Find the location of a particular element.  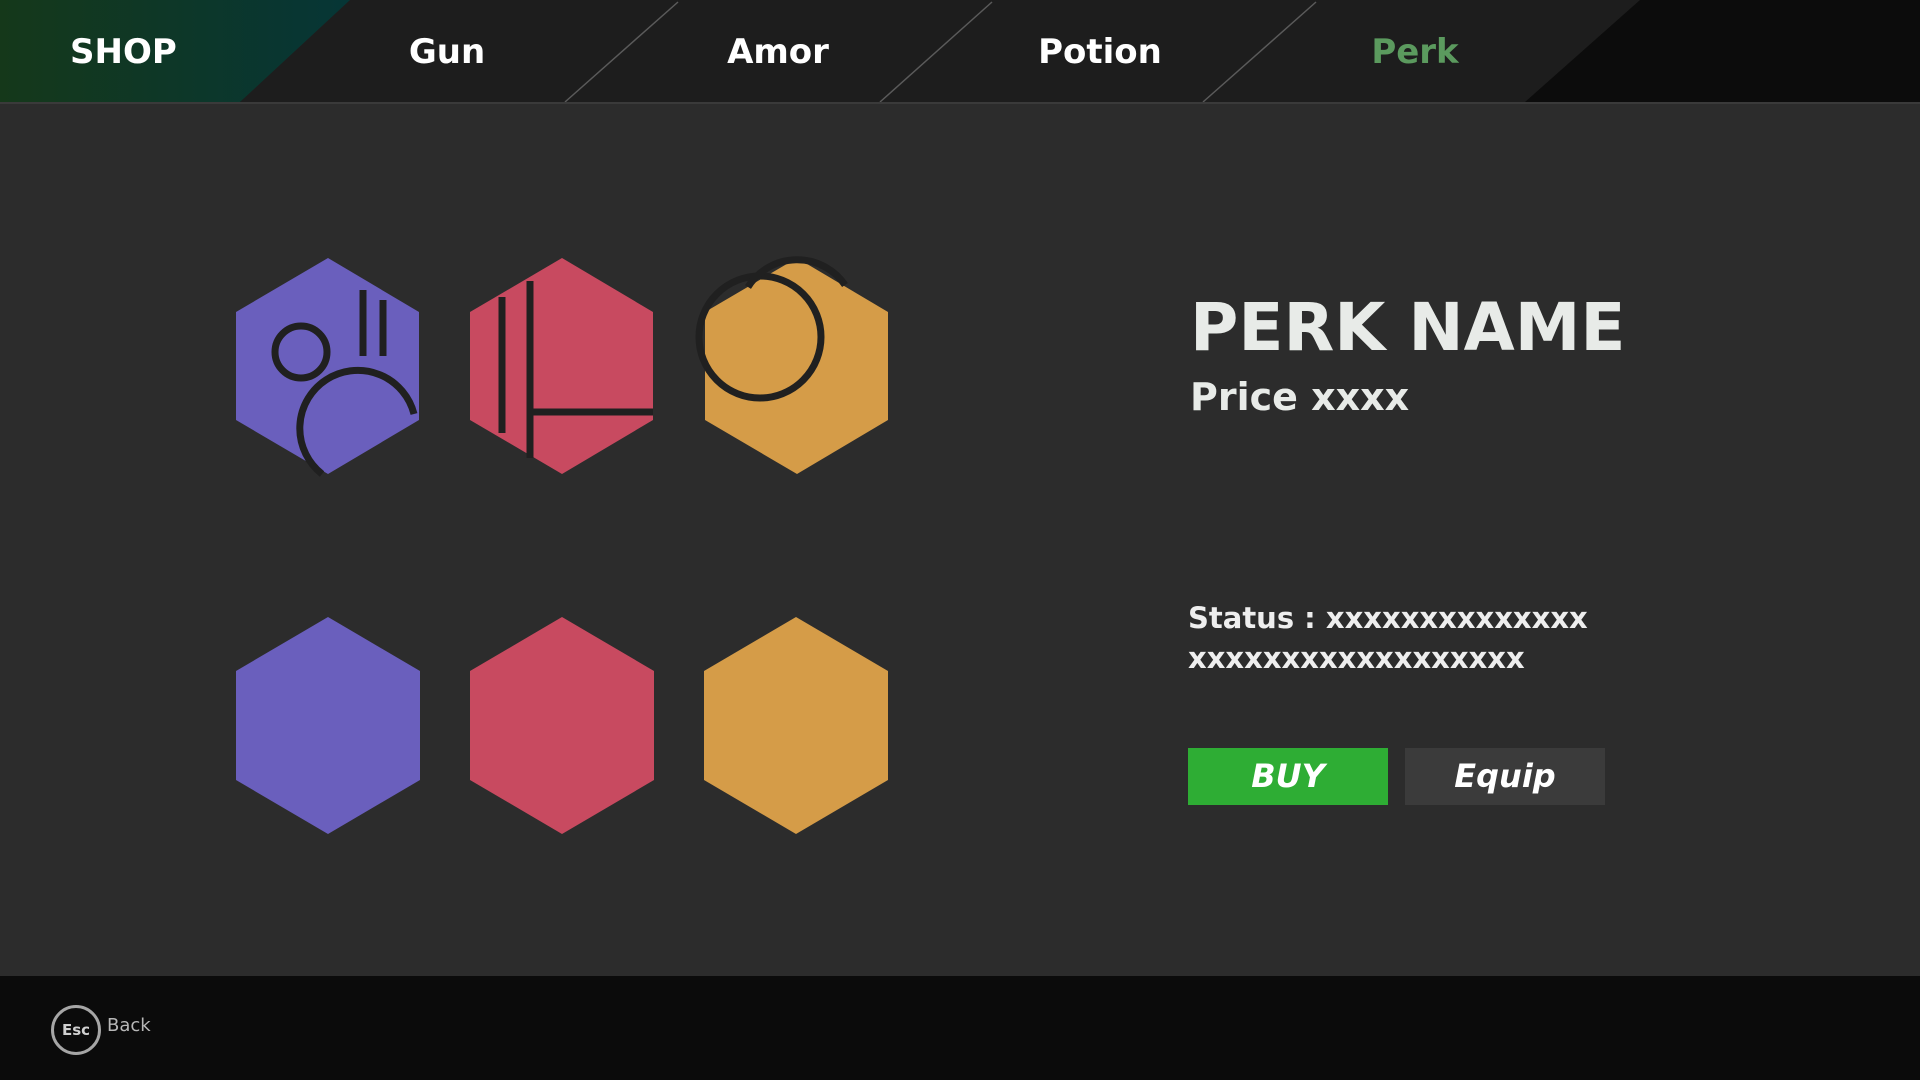

tab-gun: Gun is located at coordinates (447, 52).